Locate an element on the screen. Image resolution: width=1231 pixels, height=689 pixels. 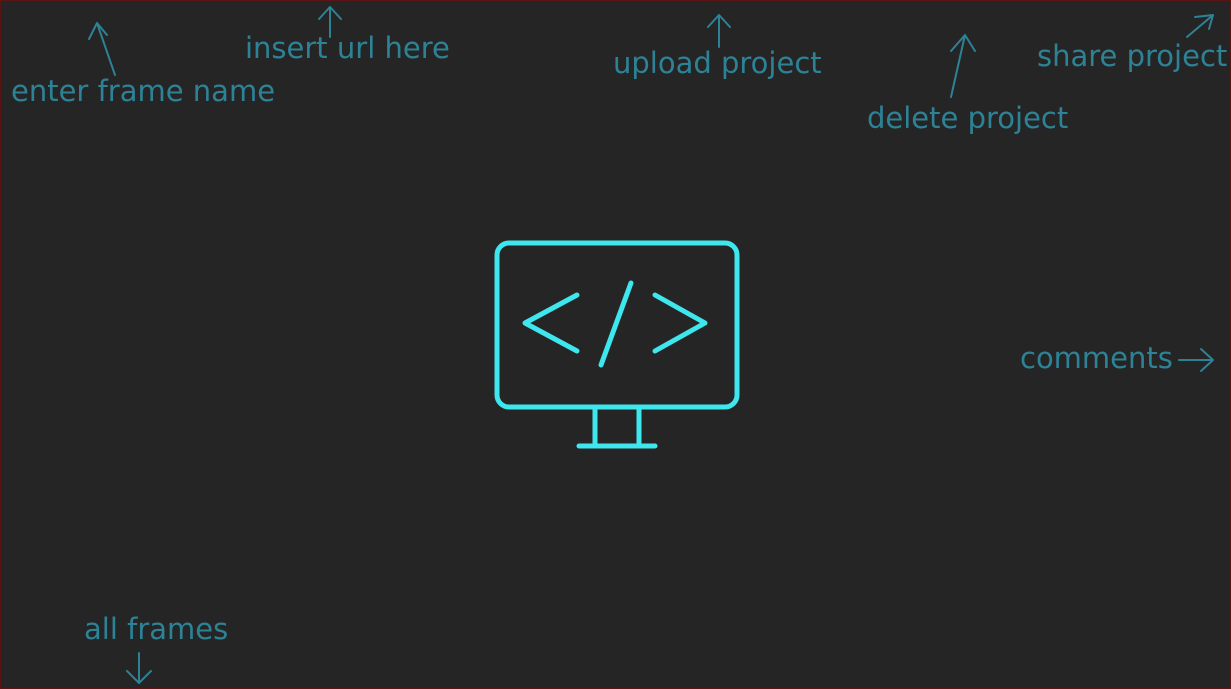
hint-insert-url: insert url here is located at coordinates (347, 48).